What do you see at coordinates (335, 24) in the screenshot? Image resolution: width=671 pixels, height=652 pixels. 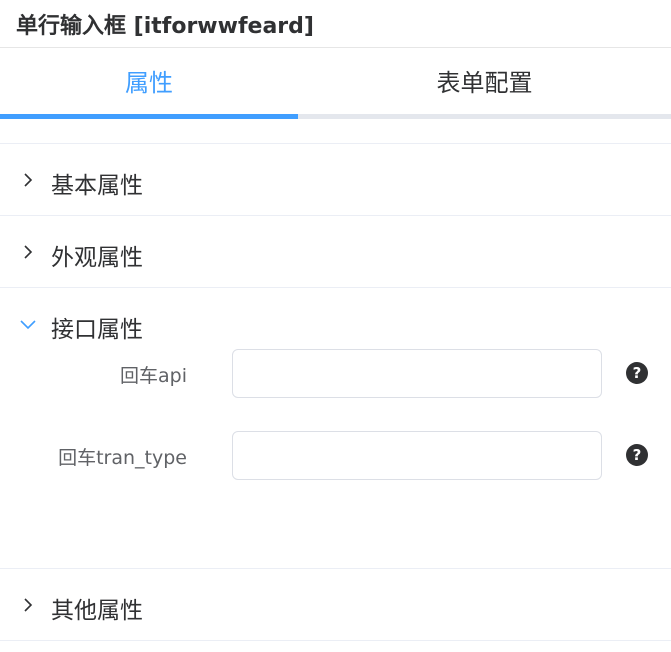 I see `panel-header: 单行输入框 [itforwwfeard]` at bounding box center [335, 24].